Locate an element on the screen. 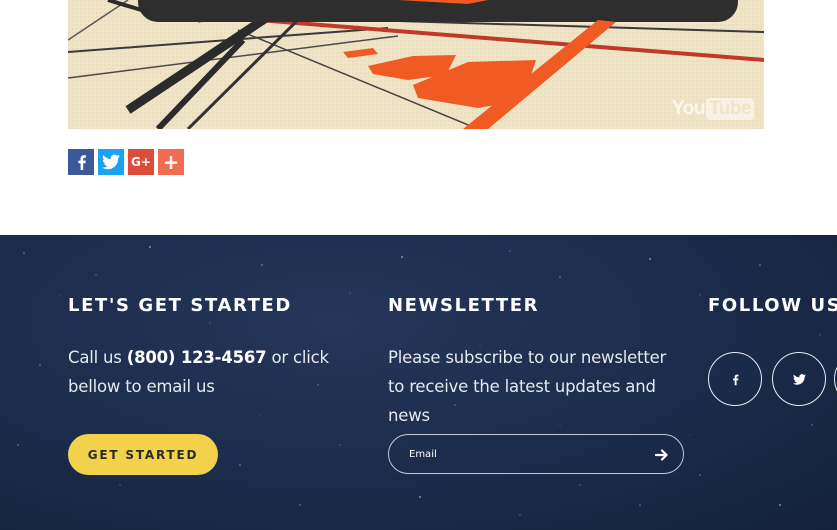  arrow-right-icon is located at coordinates (661, 455).